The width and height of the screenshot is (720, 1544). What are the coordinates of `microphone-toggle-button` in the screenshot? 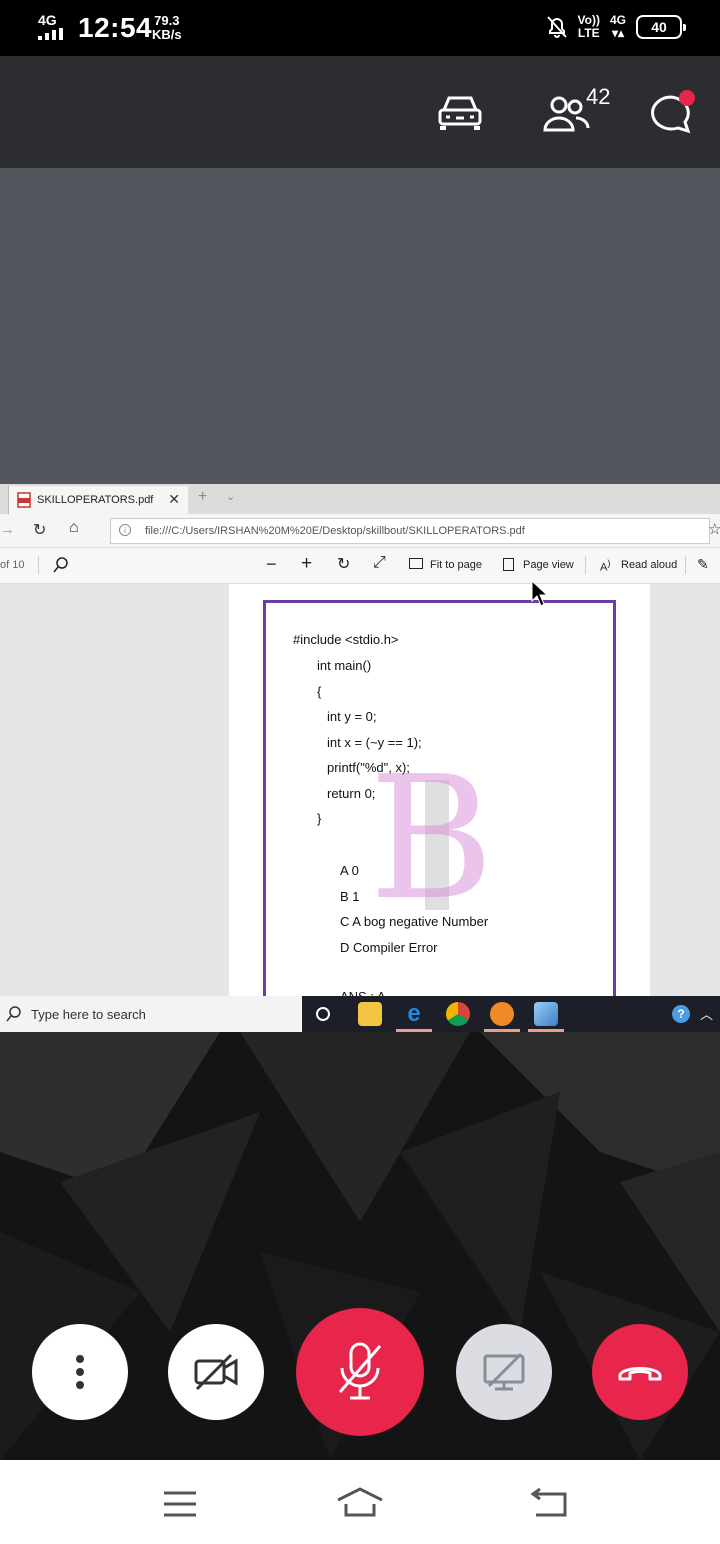 It's located at (360, 1372).